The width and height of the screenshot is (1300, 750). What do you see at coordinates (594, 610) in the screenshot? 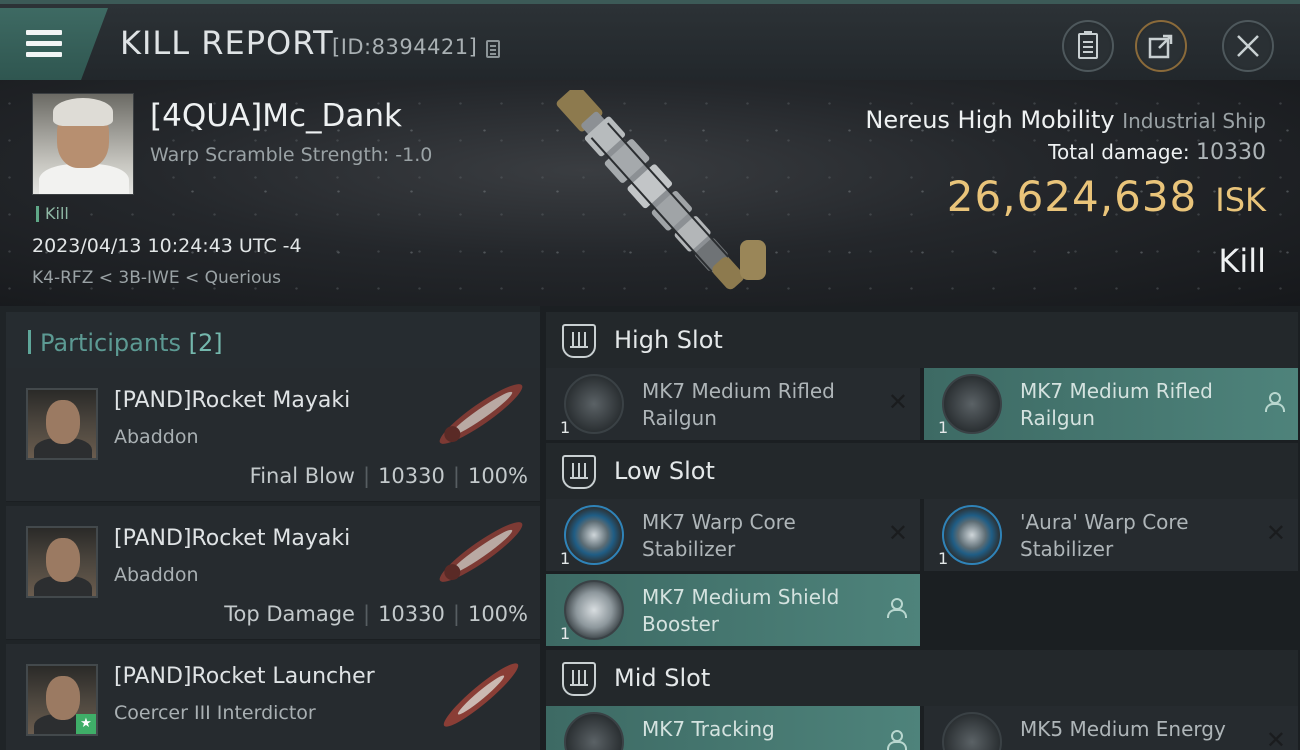
I see `shield-booster-icon` at bounding box center [594, 610].